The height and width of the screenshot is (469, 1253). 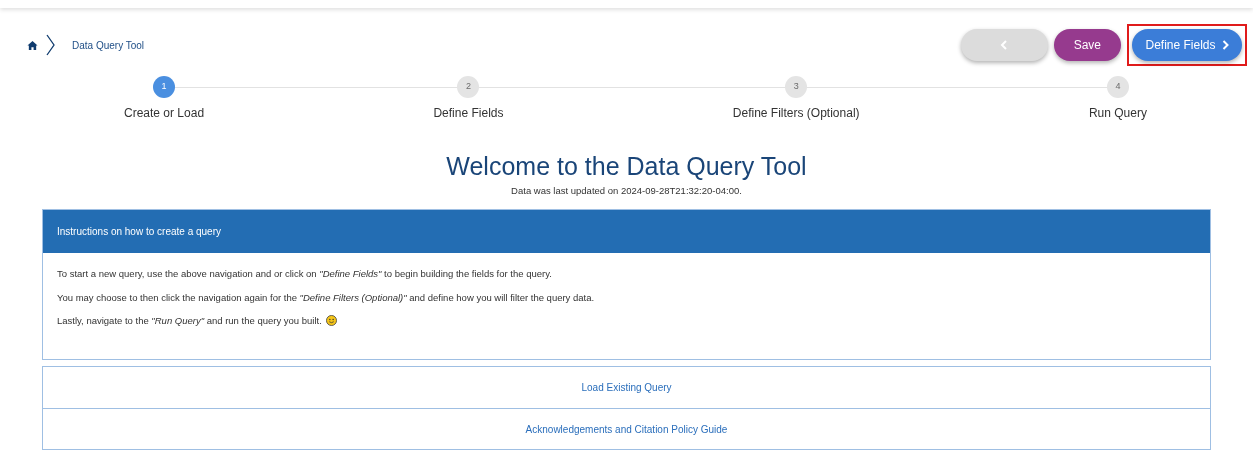 What do you see at coordinates (331, 321) in the screenshot?
I see `smiley-icon` at bounding box center [331, 321].